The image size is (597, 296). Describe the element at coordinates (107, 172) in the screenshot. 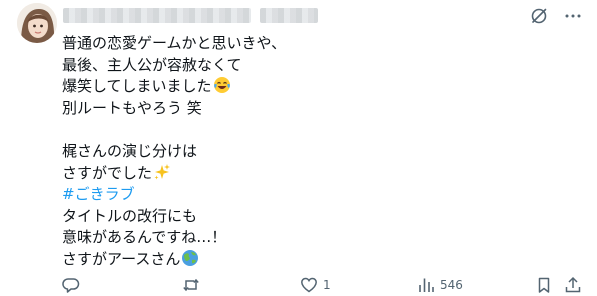

I see `post-line-7-text: さすがでした` at that location.